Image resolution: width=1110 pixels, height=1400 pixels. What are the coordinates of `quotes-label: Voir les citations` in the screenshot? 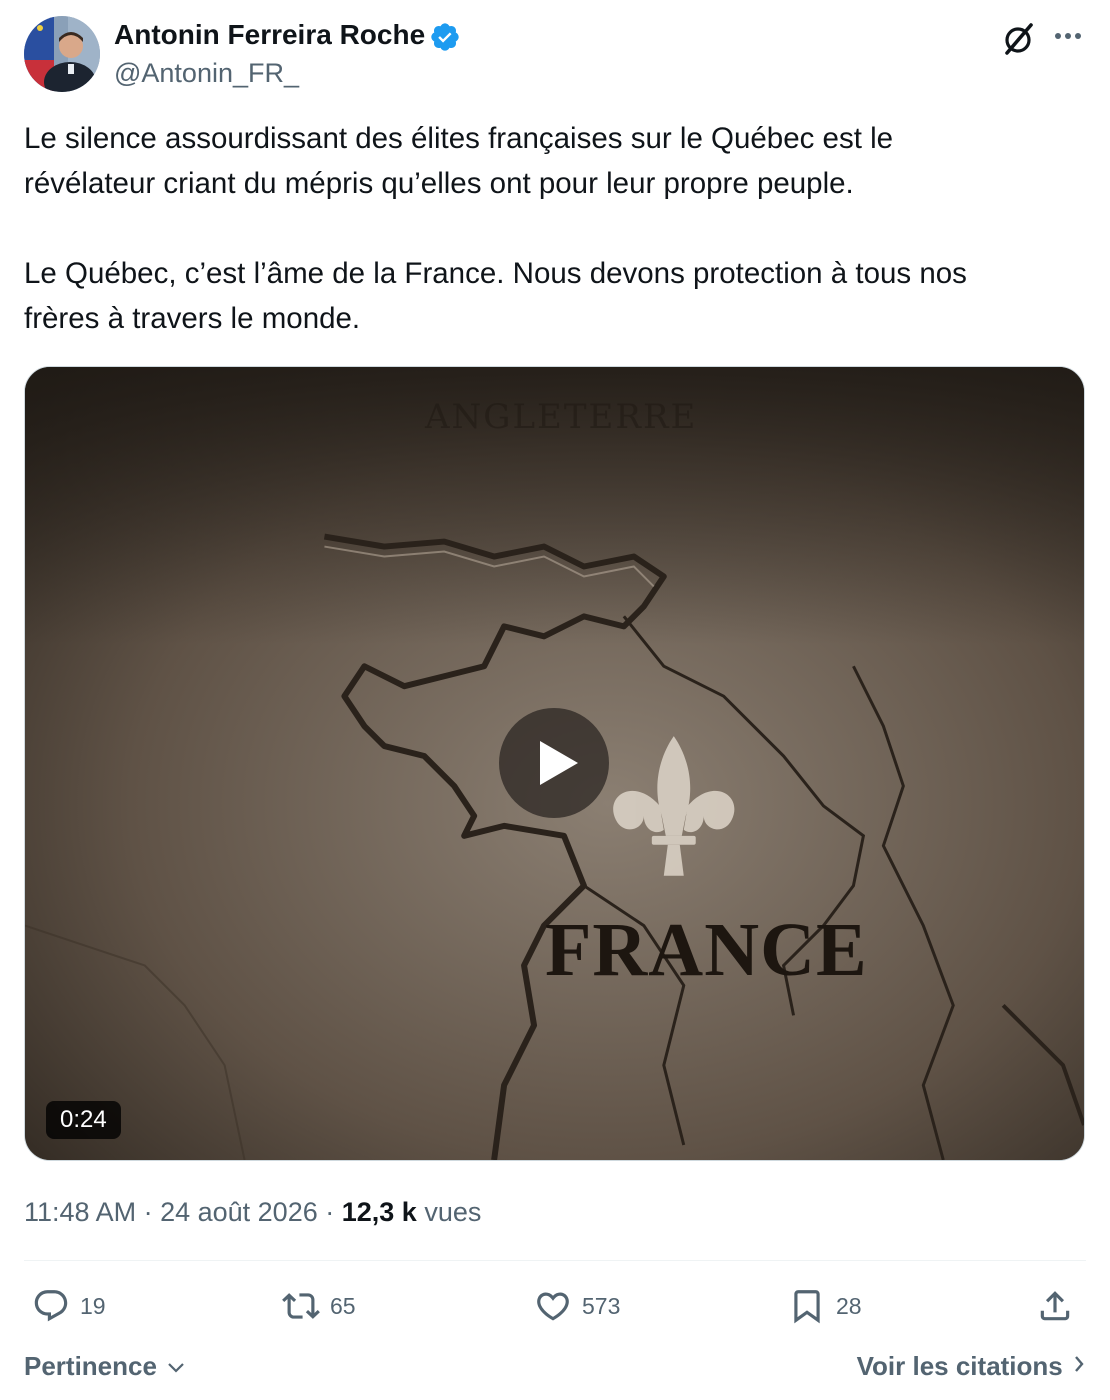 It's located at (959, 1366).